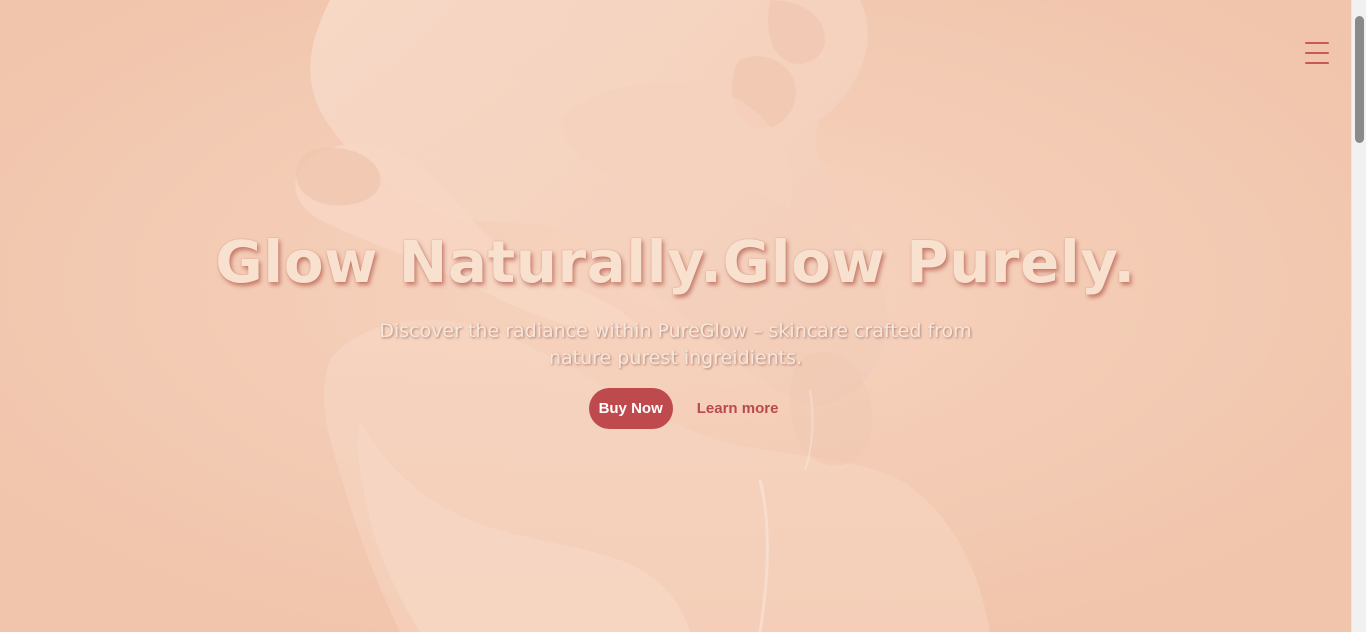 The height and width of the screenshot is (632, 1366). What do you see at coordinates (675, 262) in the screenshot?
I see `hero-headline: Glow Naturally.Glow Purely.` at bounding box center [675, 262].